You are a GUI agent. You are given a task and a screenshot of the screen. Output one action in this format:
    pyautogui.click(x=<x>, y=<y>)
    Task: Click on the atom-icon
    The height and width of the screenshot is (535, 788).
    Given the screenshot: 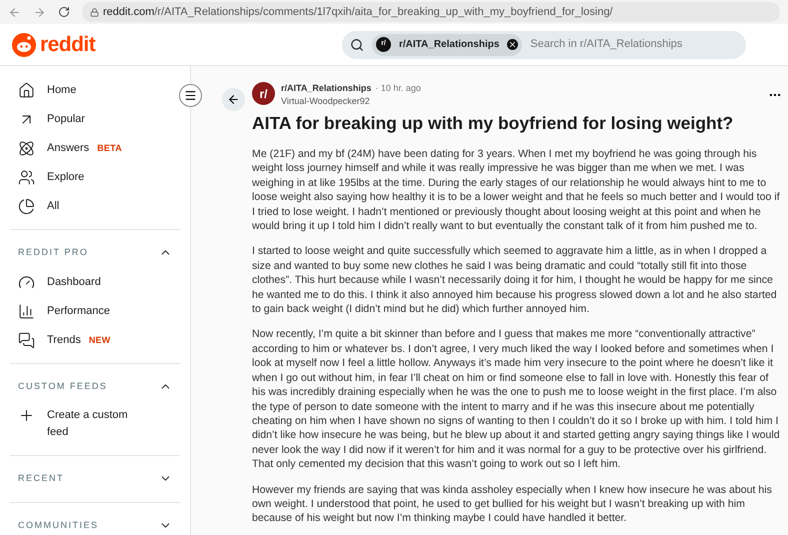 What is the action you would take?
    pyautogui.click(x=26, y=148)
    